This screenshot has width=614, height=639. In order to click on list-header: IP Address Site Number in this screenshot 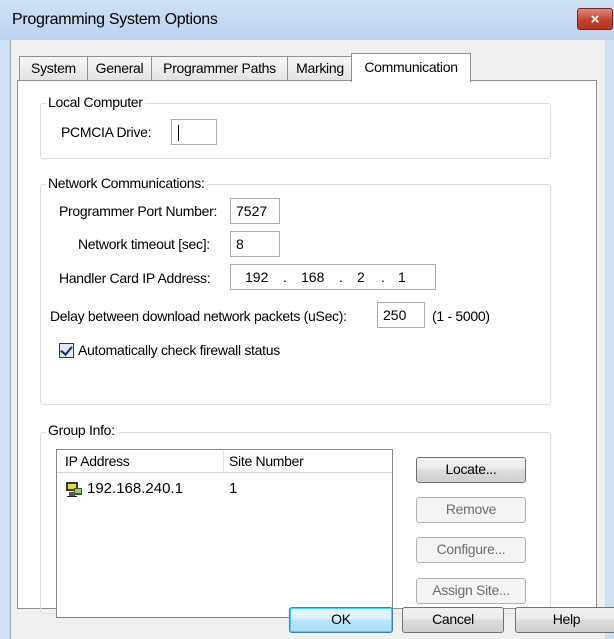, I will do `click(224, 461)`.